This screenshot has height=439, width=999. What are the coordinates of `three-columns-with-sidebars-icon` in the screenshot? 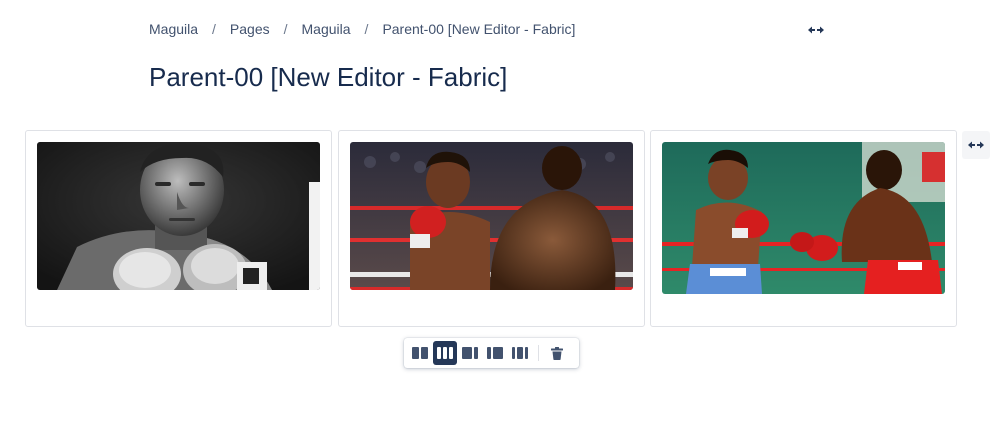 It's located at (520, 353).